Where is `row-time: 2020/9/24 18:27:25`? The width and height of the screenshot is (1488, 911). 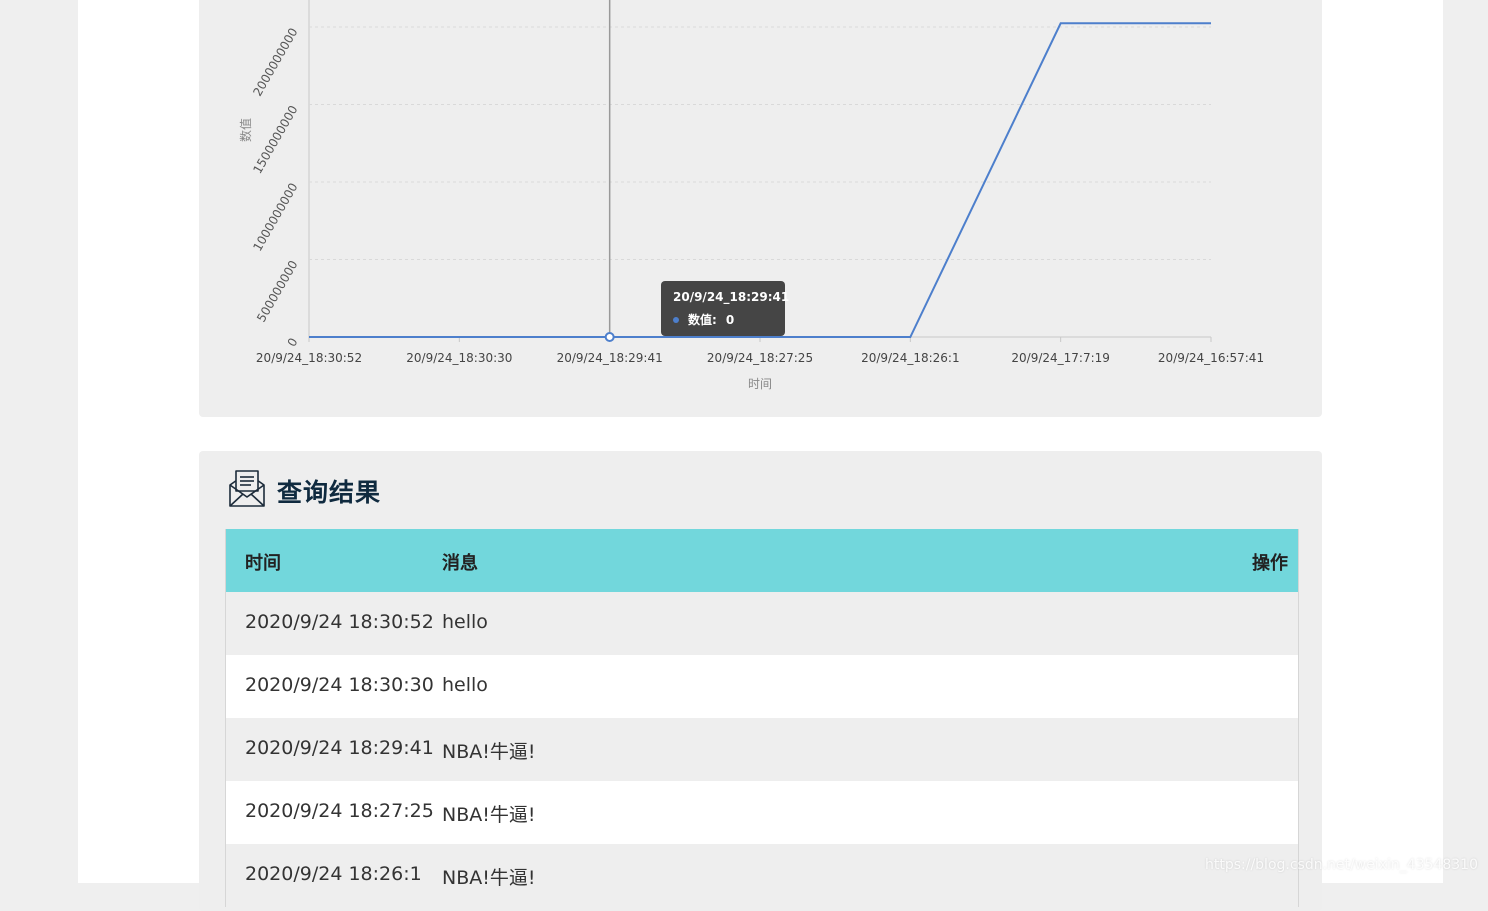
row-time: 2020/9/24 18:27:25 is located at coordinates (339, 811).